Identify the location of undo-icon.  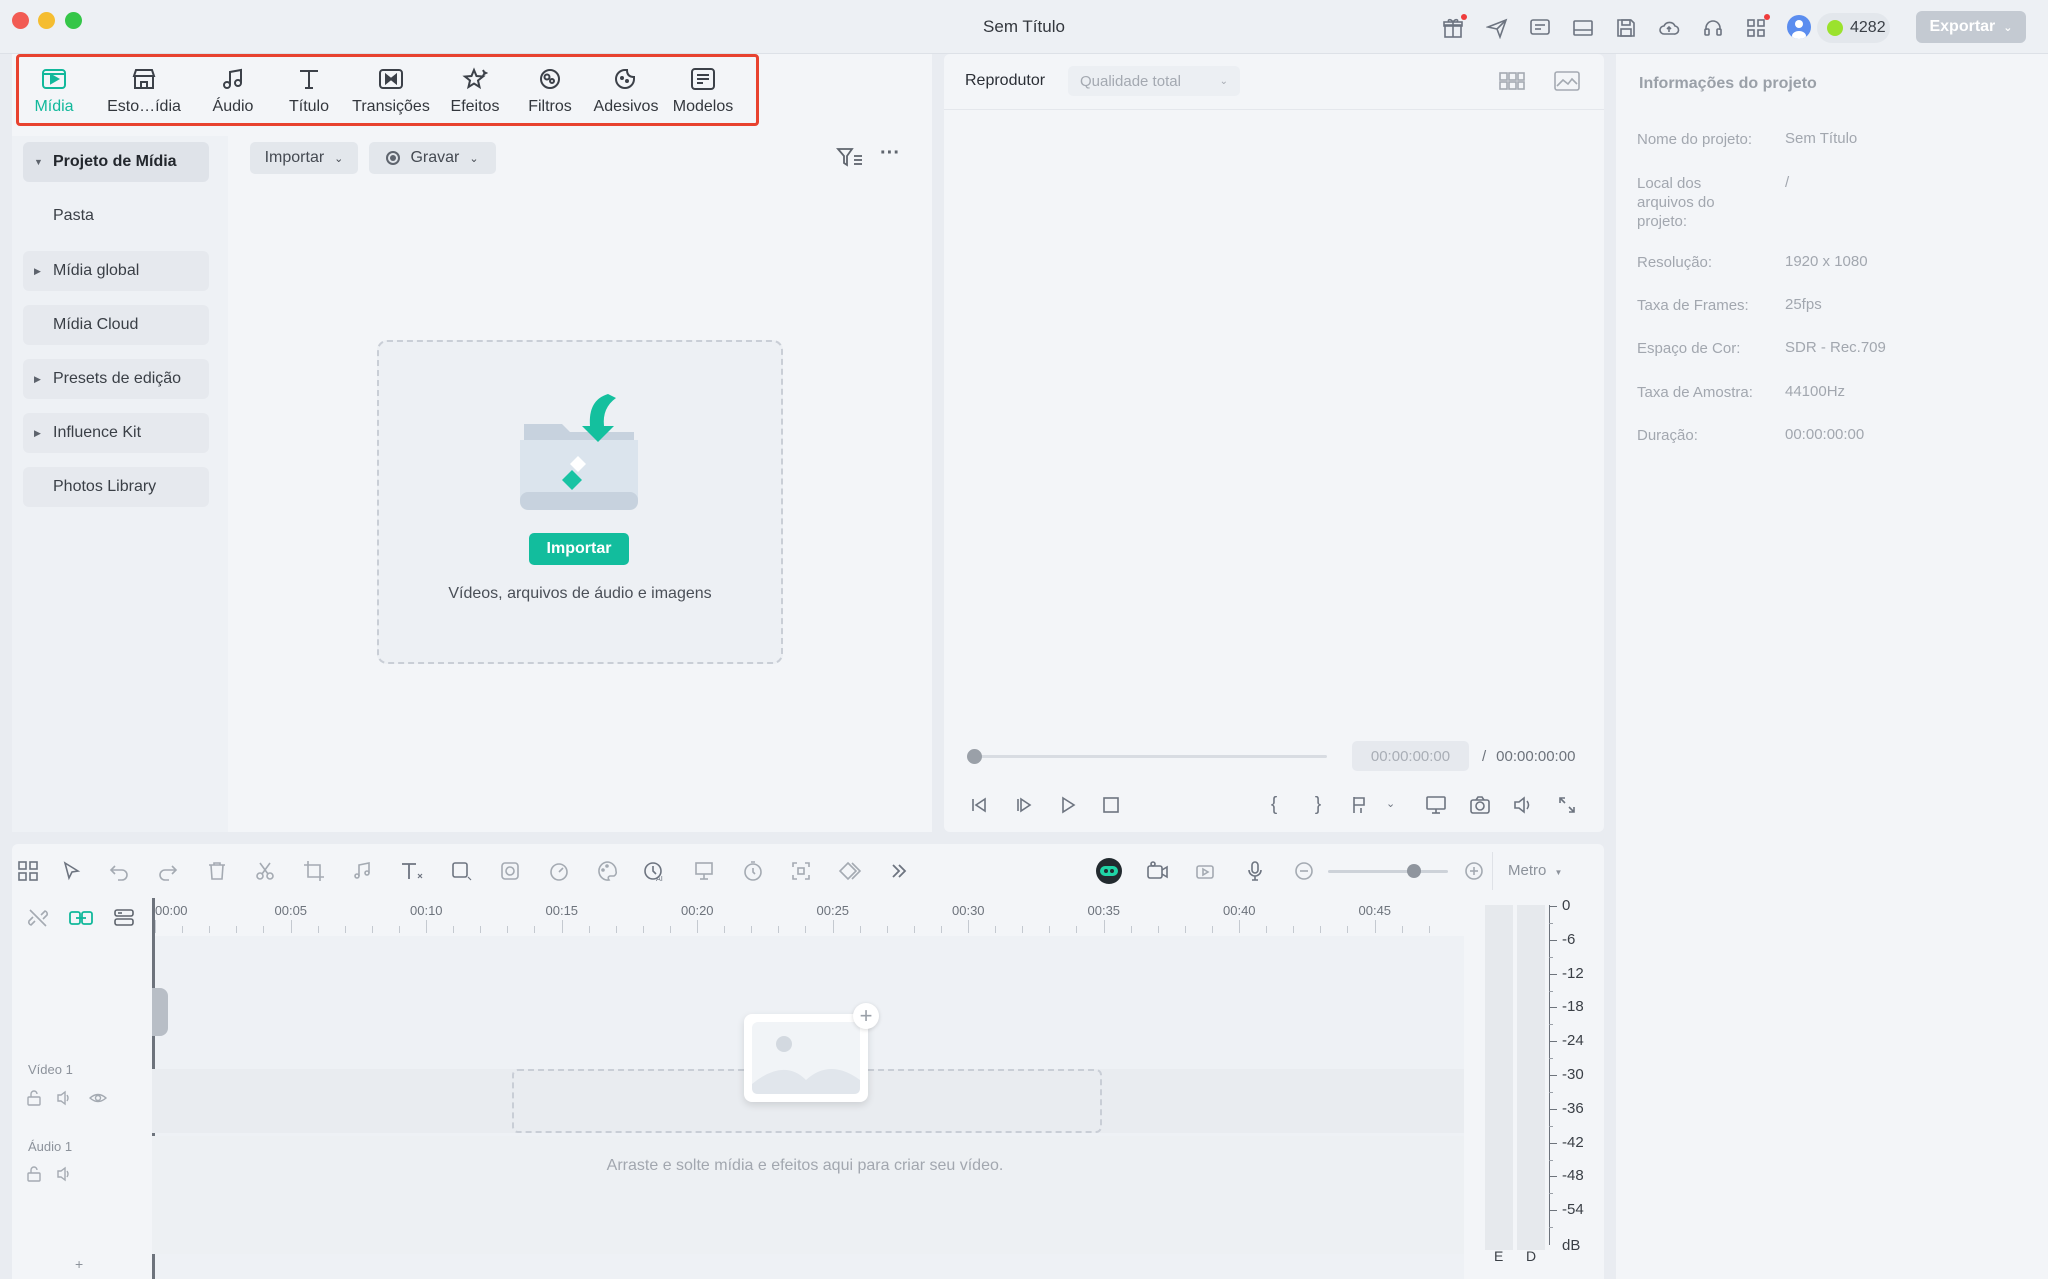
(119, 871).